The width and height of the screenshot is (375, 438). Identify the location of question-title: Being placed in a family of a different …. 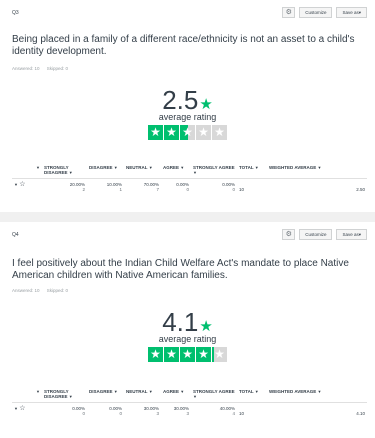
(183, 45).